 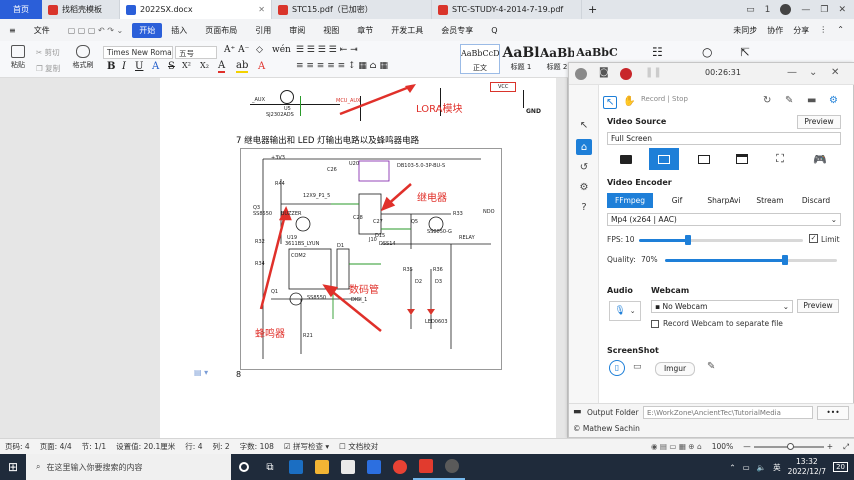 I want to click on hamburger-icon: ≡, so click(x=12, y=30).